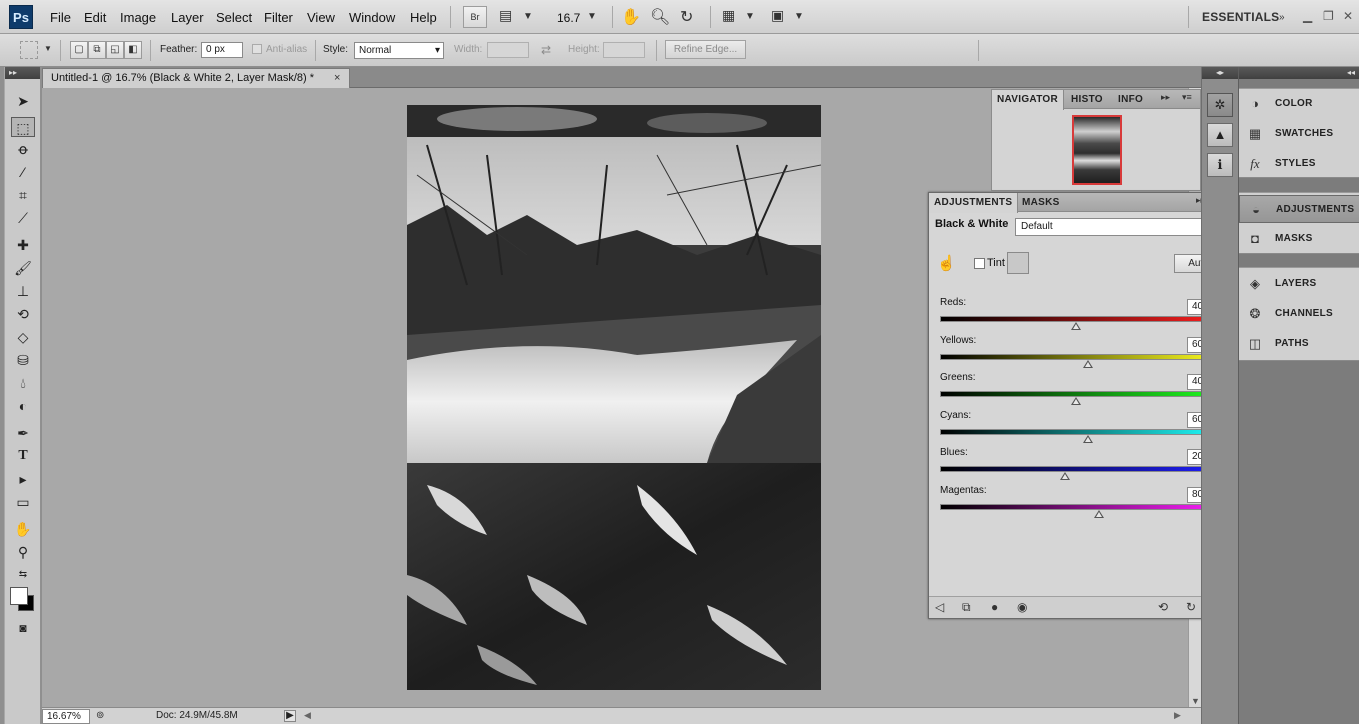 The height and width of the screenshot is (724, 1359). I want to click on scroll-right-icon: ▶, so click(1177, 715).